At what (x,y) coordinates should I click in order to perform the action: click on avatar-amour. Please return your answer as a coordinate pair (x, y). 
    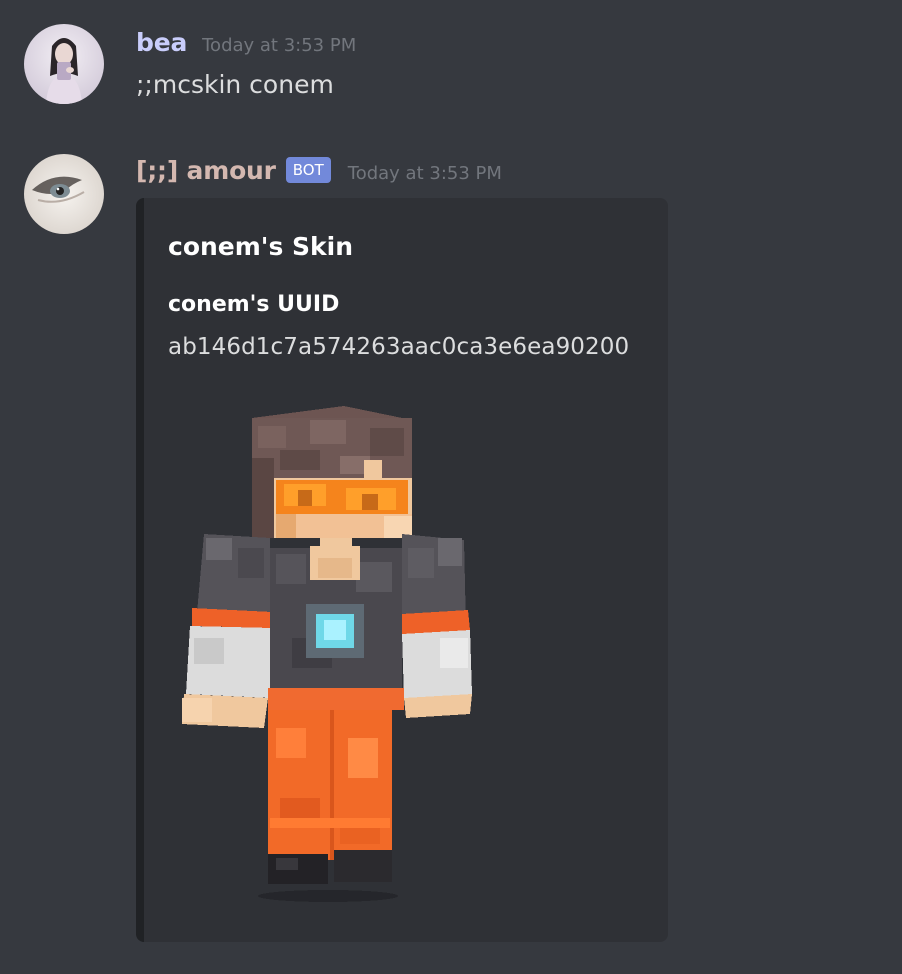
    Looking at the image, I should click on (64, 194).